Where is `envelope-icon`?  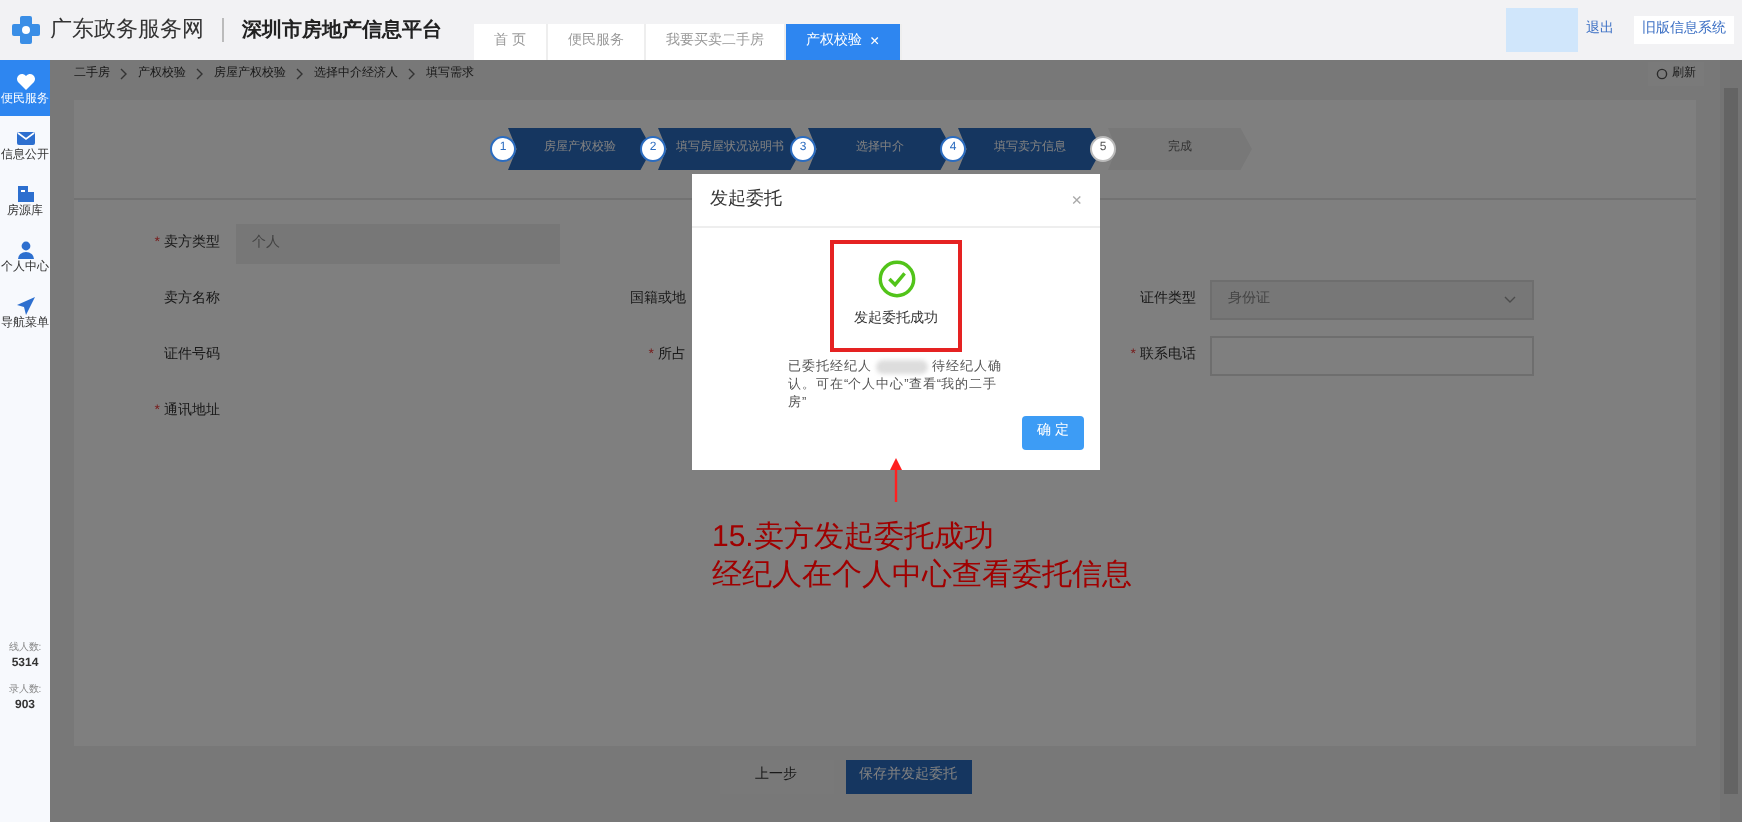 envelope-icon is located at coordinates (25, 137).